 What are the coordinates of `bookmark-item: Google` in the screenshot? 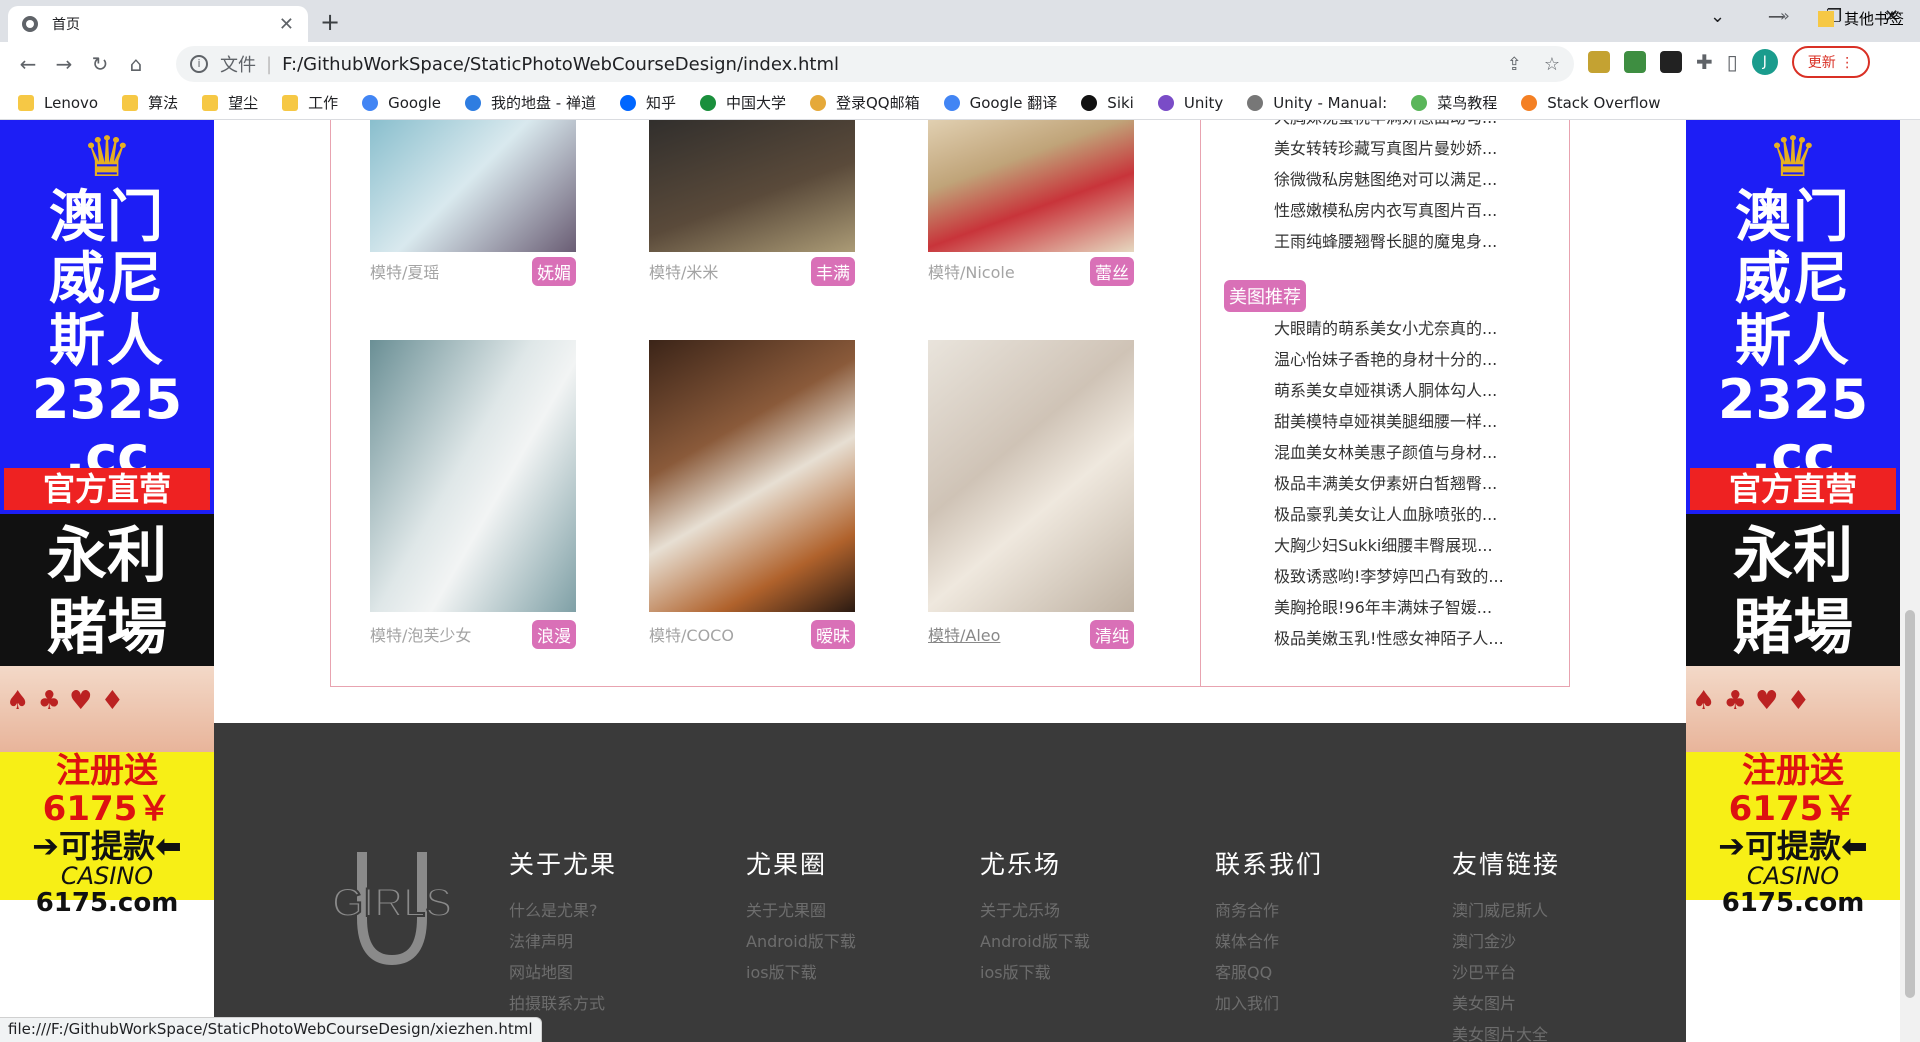 It's located at (401, 103).